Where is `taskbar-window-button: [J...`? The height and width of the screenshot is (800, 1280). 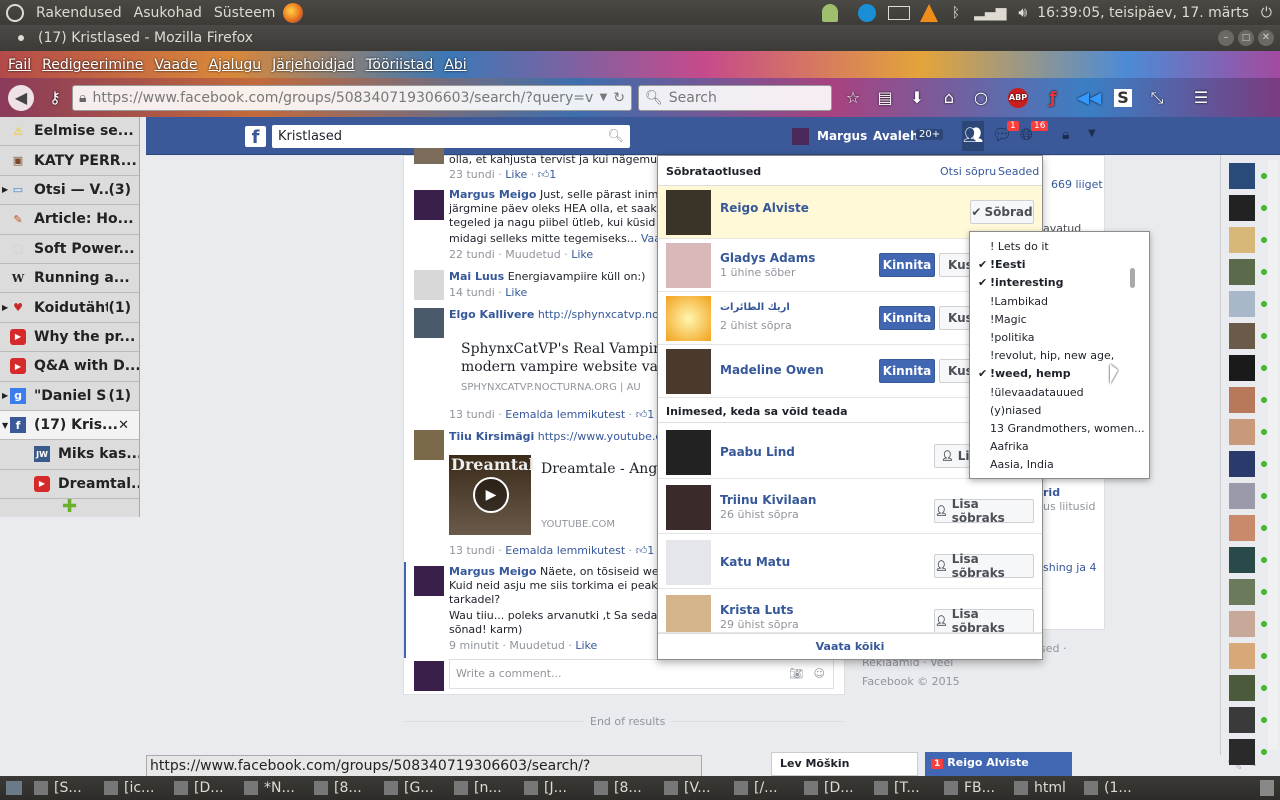 taskbar-window-button: [J... is located at coordinates (556, 788).